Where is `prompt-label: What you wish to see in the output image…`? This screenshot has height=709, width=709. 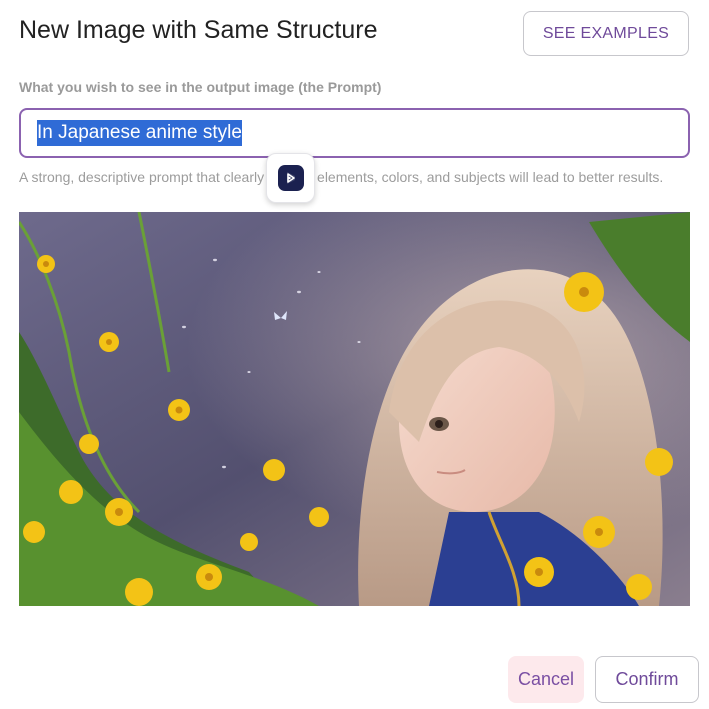
prompt-label: What you wish to see in the output image… is located at coordinates (200, 87).